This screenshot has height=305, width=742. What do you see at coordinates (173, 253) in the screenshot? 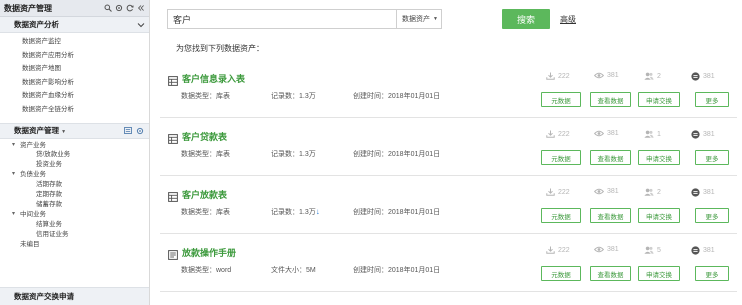
I see `document-icon` at bounding box center [173, 253].